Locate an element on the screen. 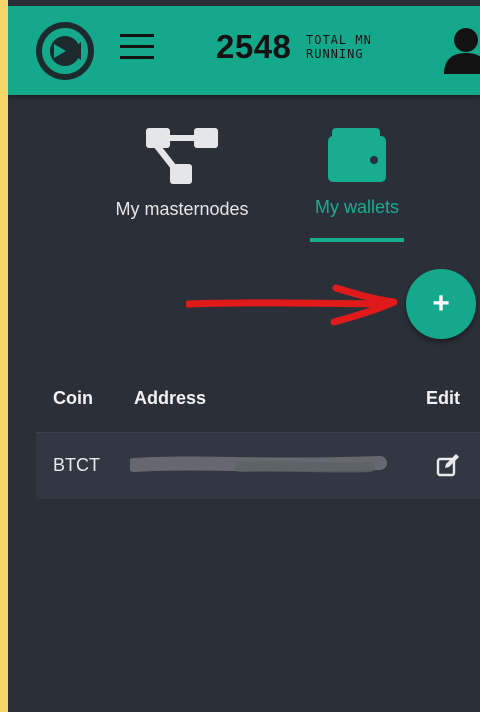 The width and height of the screenshot is (480, 712). active-tab-indicator is located at coordinates (357, 240).